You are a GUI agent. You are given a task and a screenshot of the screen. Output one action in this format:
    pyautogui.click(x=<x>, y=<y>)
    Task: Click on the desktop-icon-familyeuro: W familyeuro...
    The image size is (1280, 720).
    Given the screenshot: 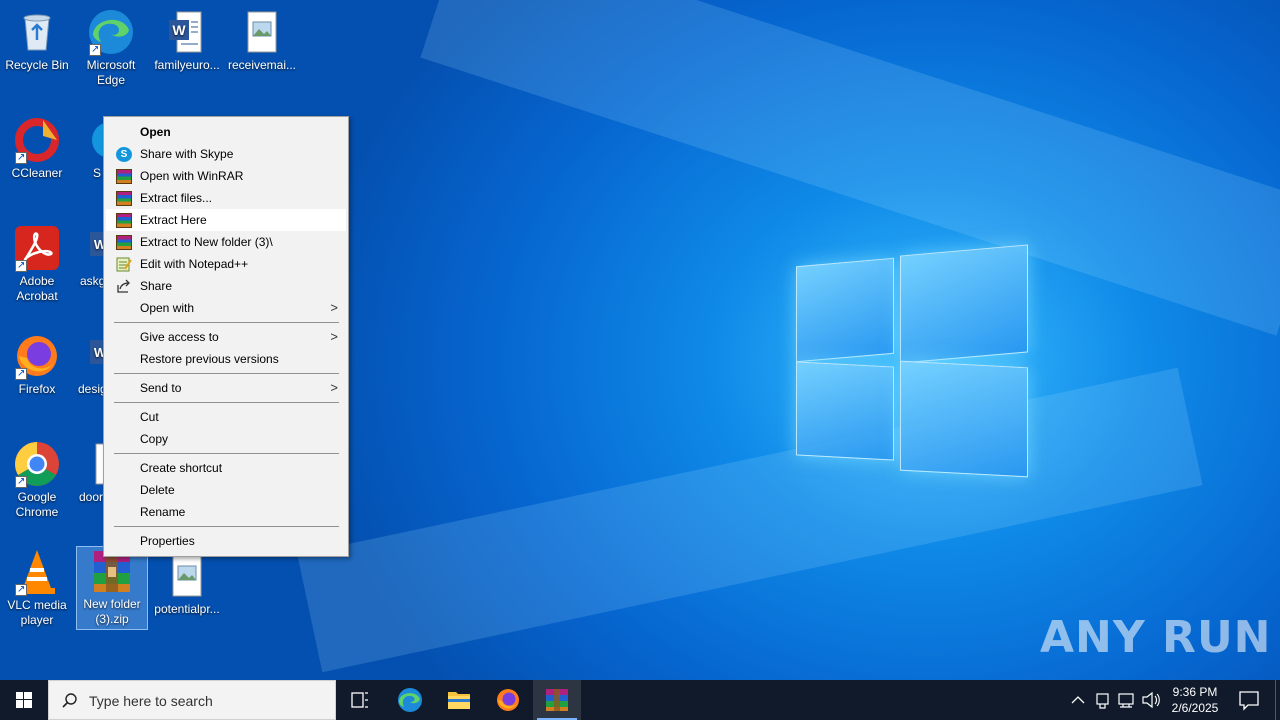 What is the action you would take?
    pyautogui.click(x=187, y=40)
    